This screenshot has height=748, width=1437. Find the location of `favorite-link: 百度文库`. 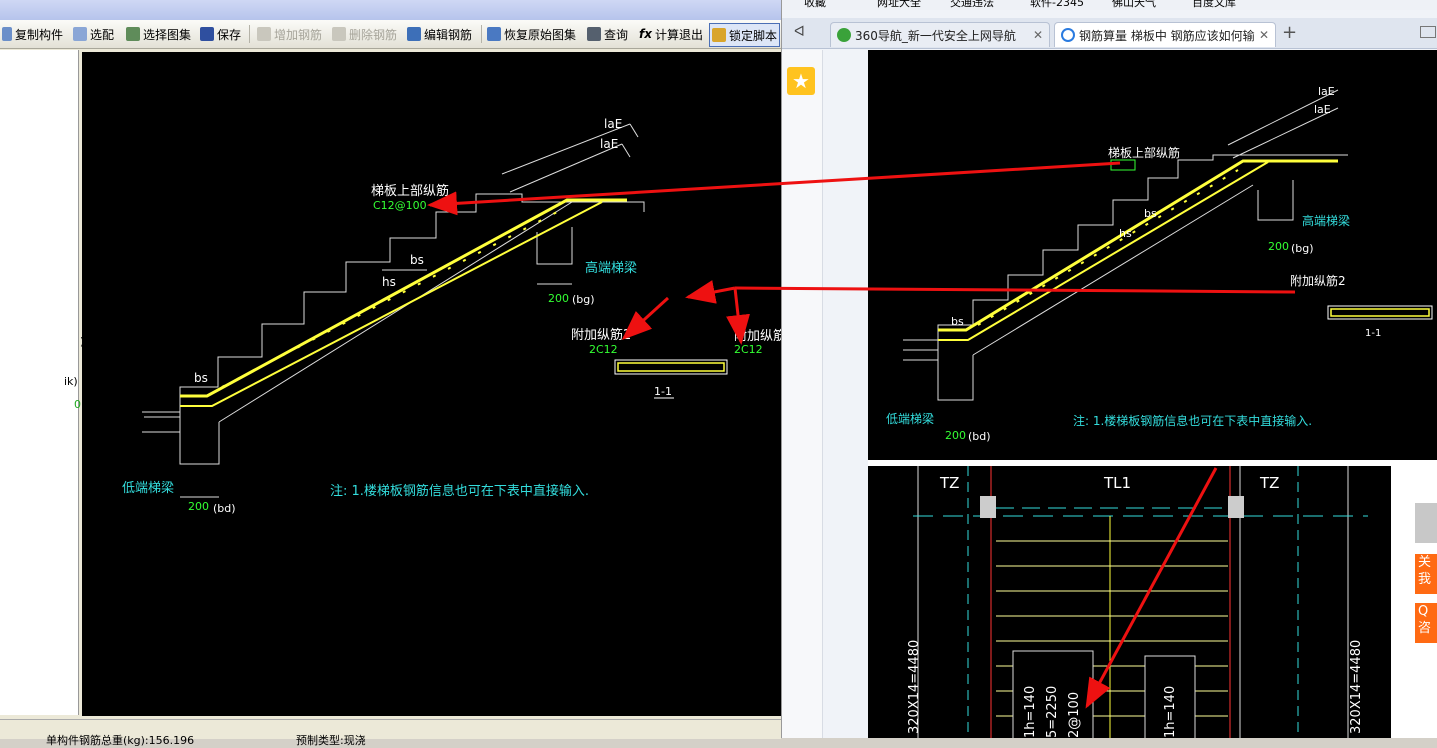

favorite-link: 百度文库 is located at coordinates (1214, 5).